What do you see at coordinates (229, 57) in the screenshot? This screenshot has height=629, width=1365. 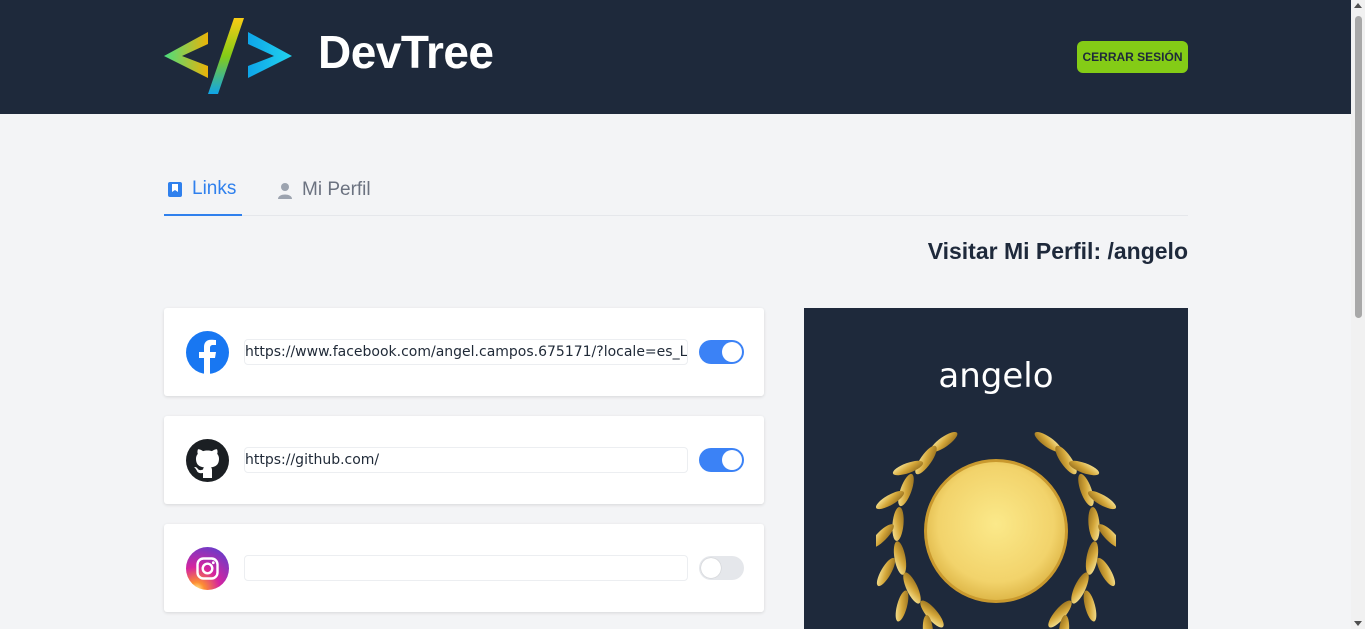 I see `devtree-logo-icon` at bounding box center [229, 57].